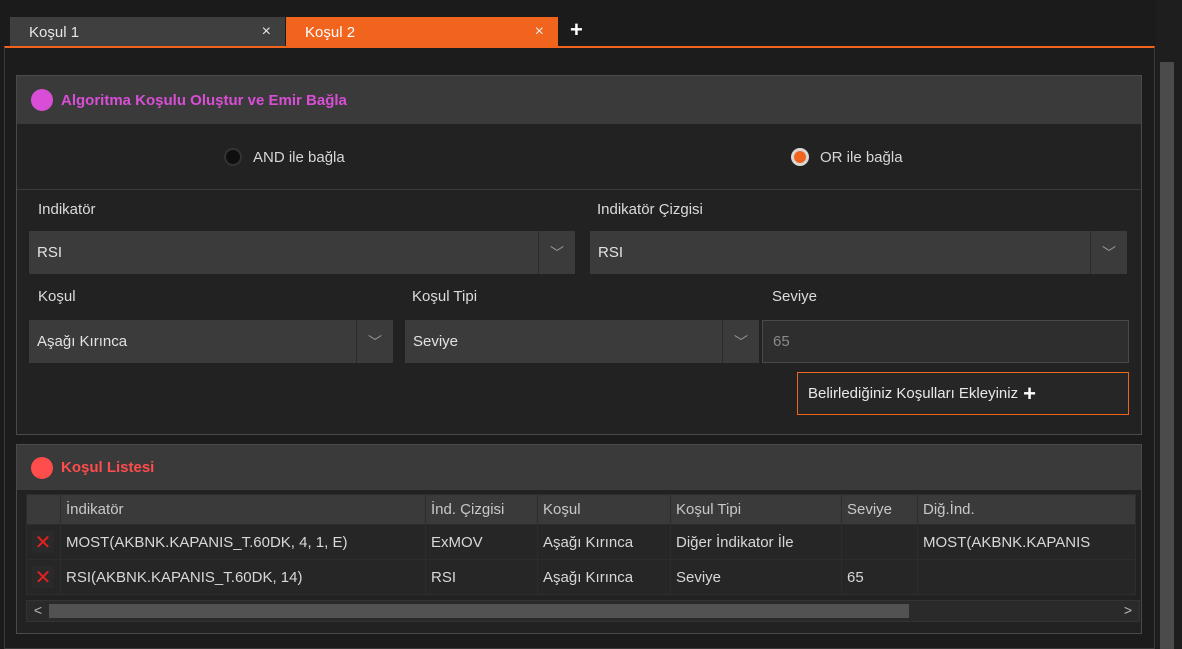 This screenshot has width=1182, height=649. Describe the element at coordinates (38, 611) in the screenshot. I see `scroll-left-icon: <` at that location.